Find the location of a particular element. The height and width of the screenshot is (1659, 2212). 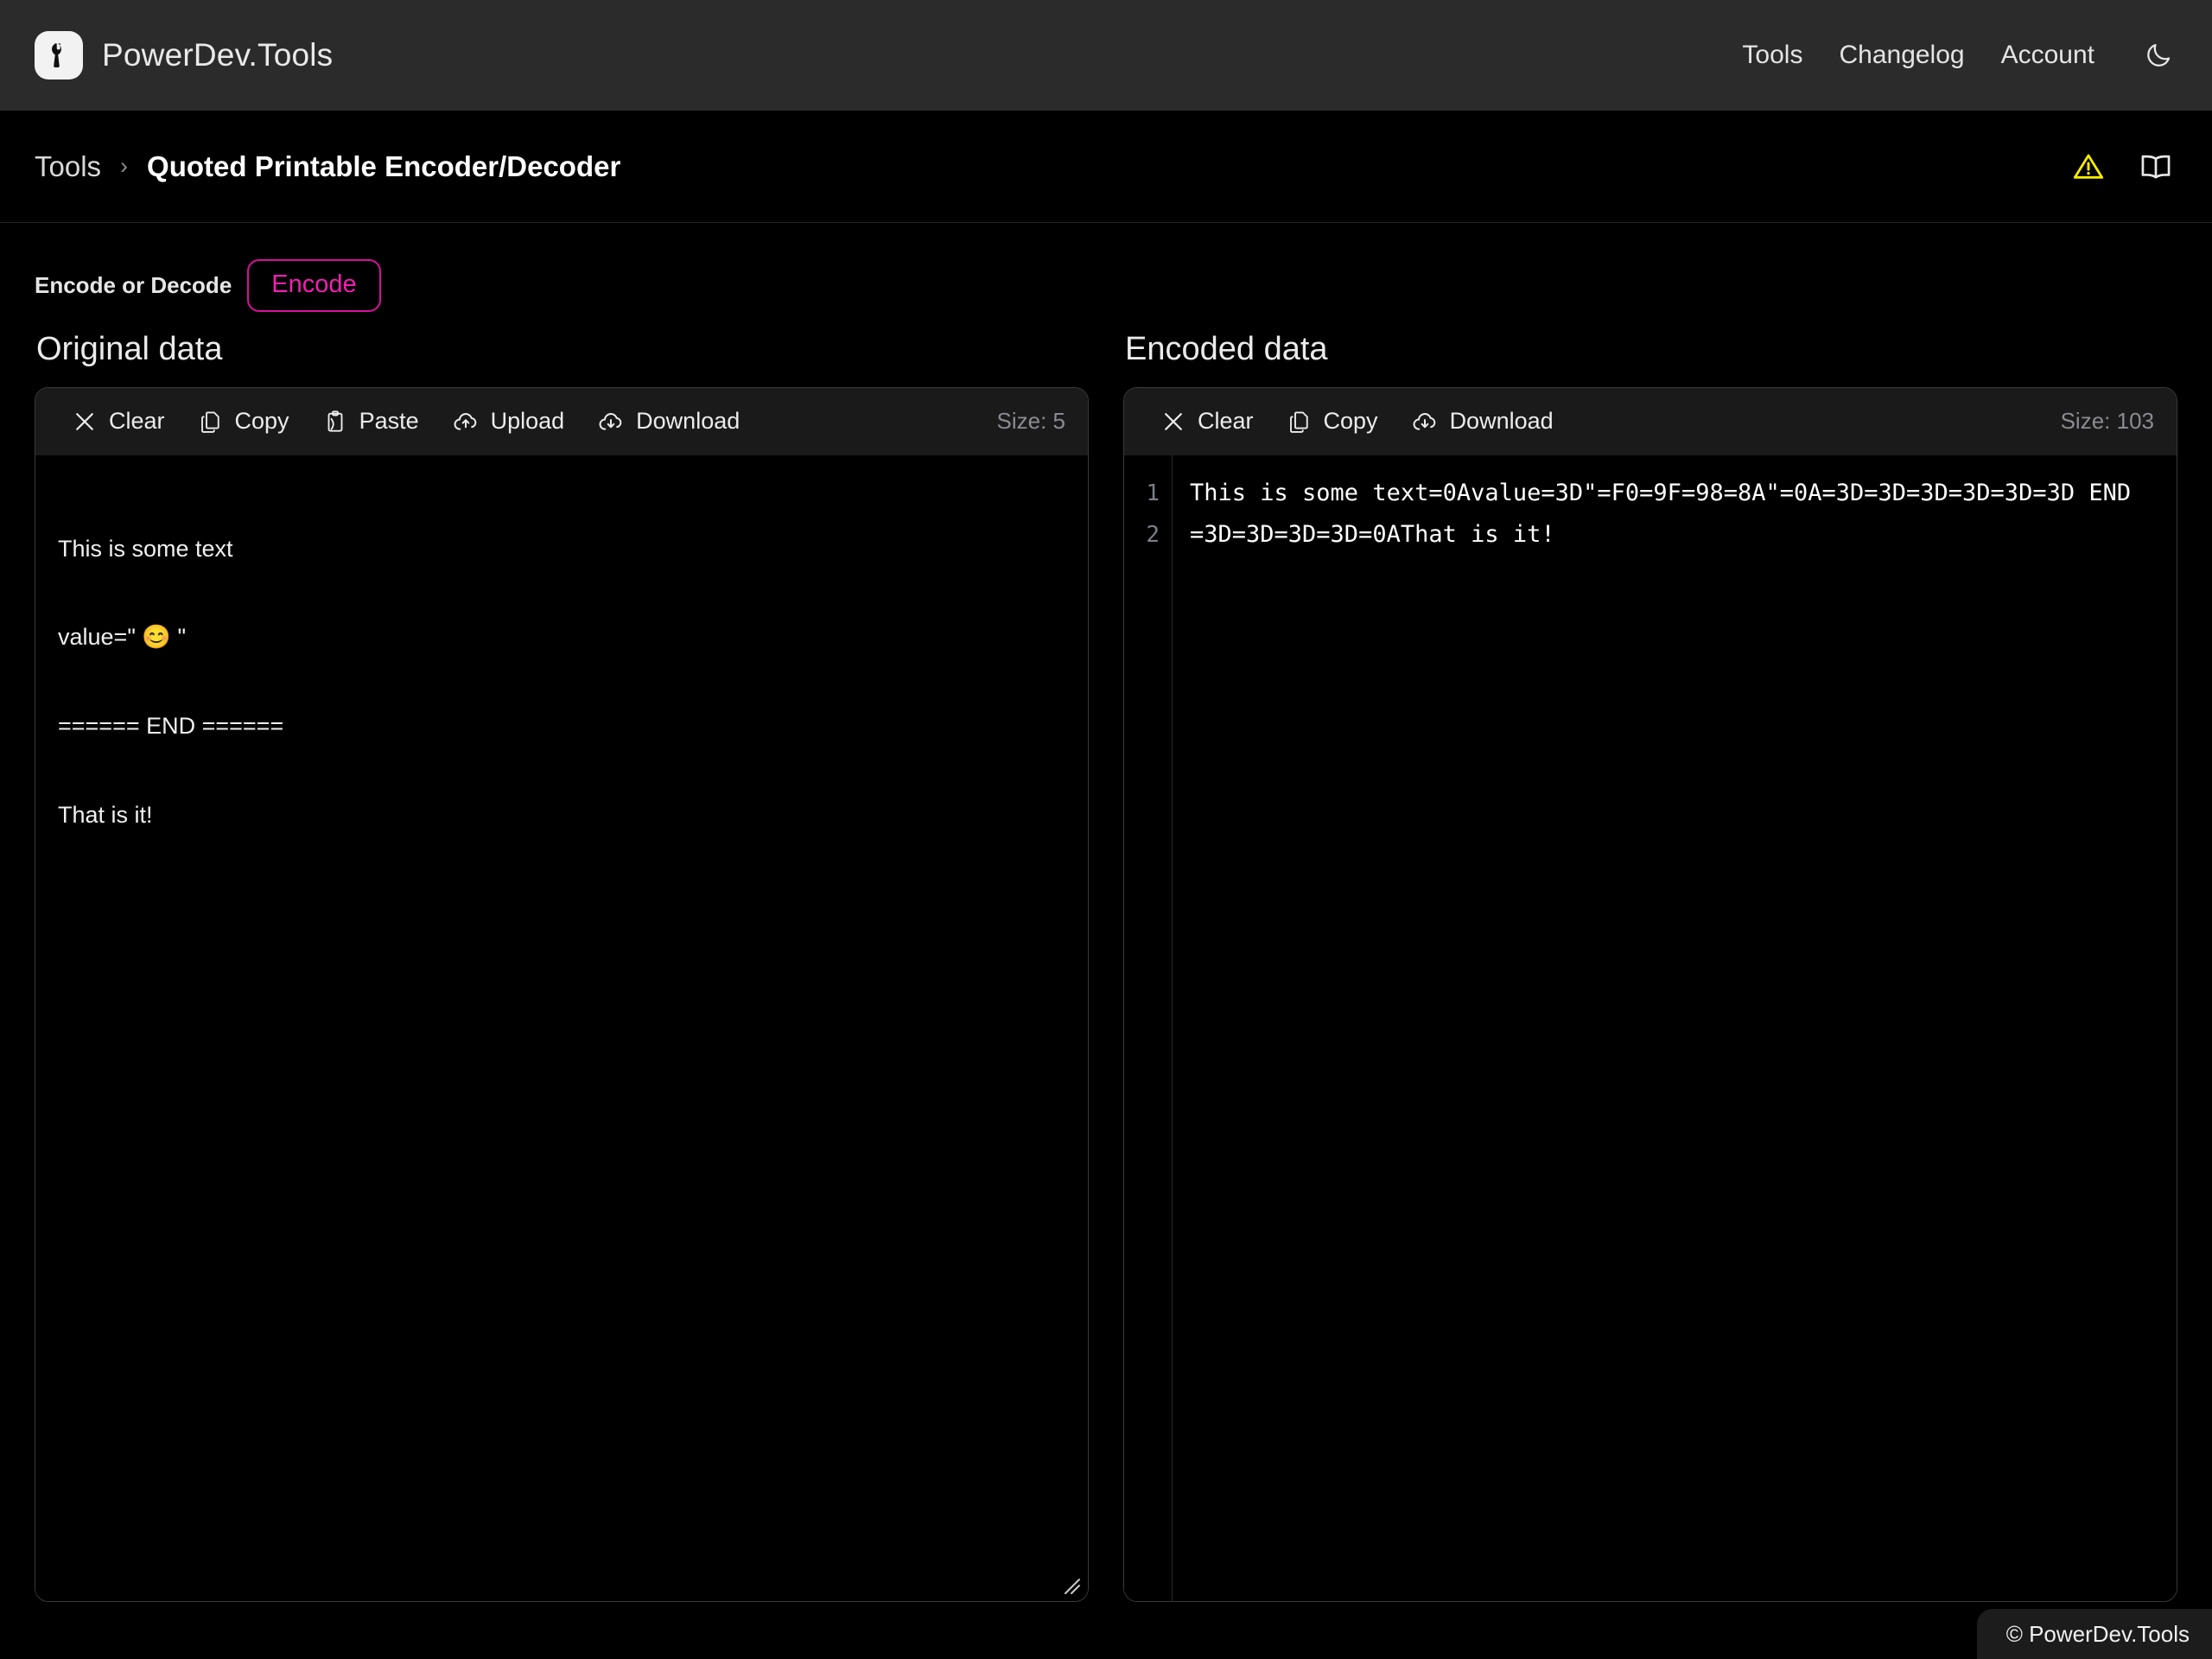

encoded-data-title: Encoded data is located at coordinates (1226, 349).